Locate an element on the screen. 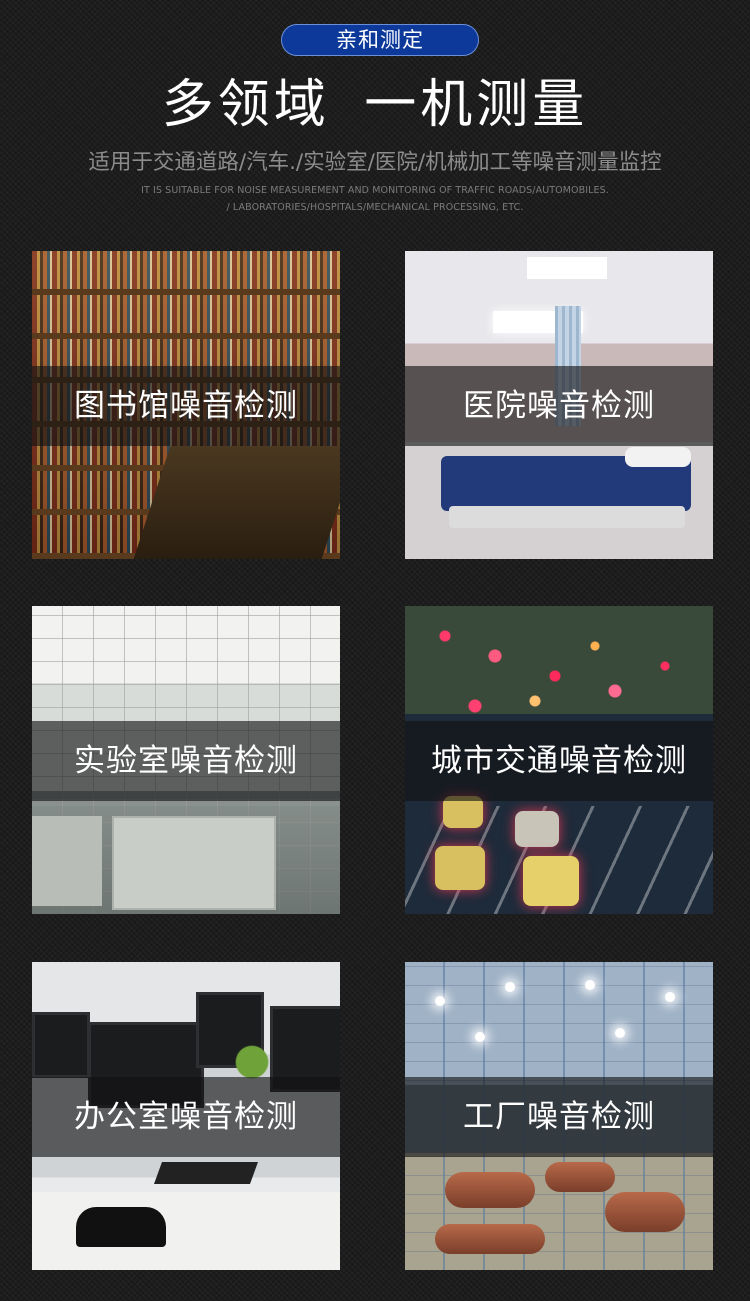 Image resolution: width=750 pixels, height=1301 pixels. card-label: 图书馆噪音检测 is located at coordinates (186, 406).